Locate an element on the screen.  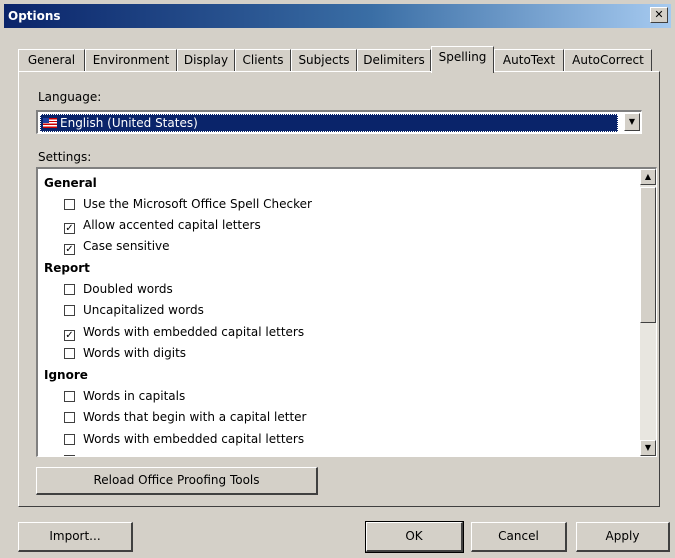
option-label: Words with digits is located at coordinates (135, 353).